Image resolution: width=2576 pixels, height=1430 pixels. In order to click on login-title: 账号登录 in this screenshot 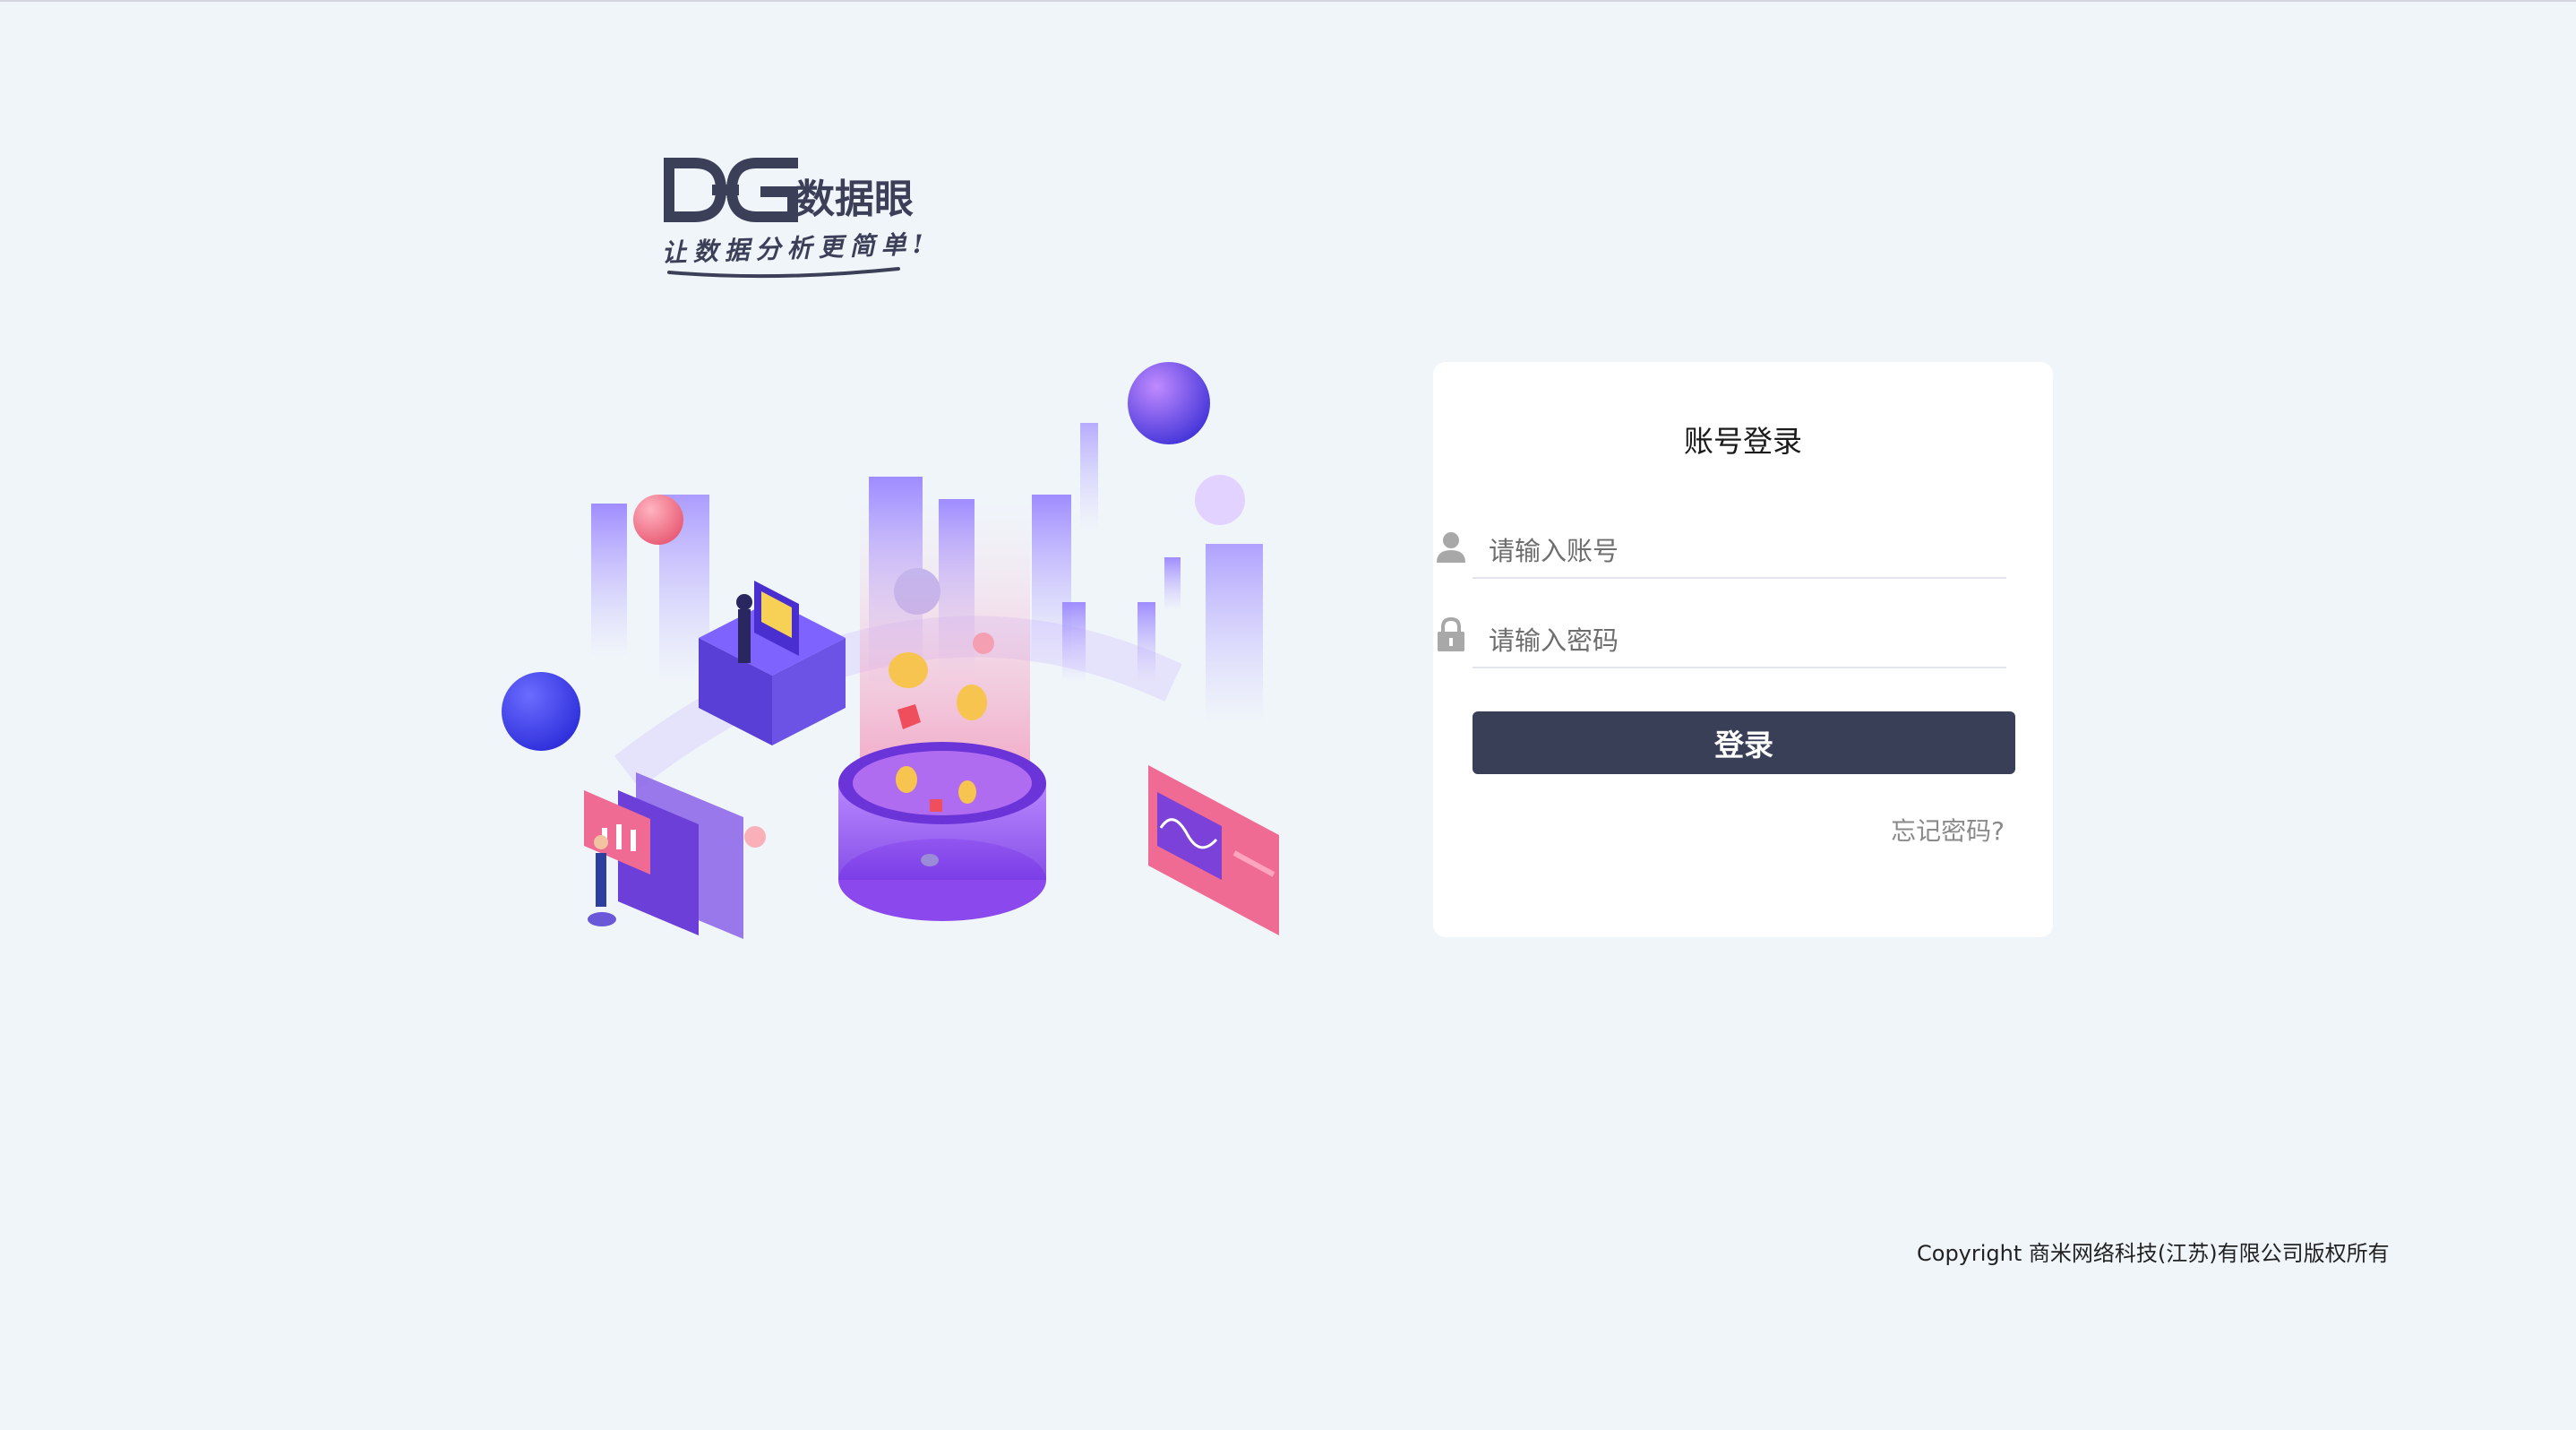, I will do `click(1743, 441)`.